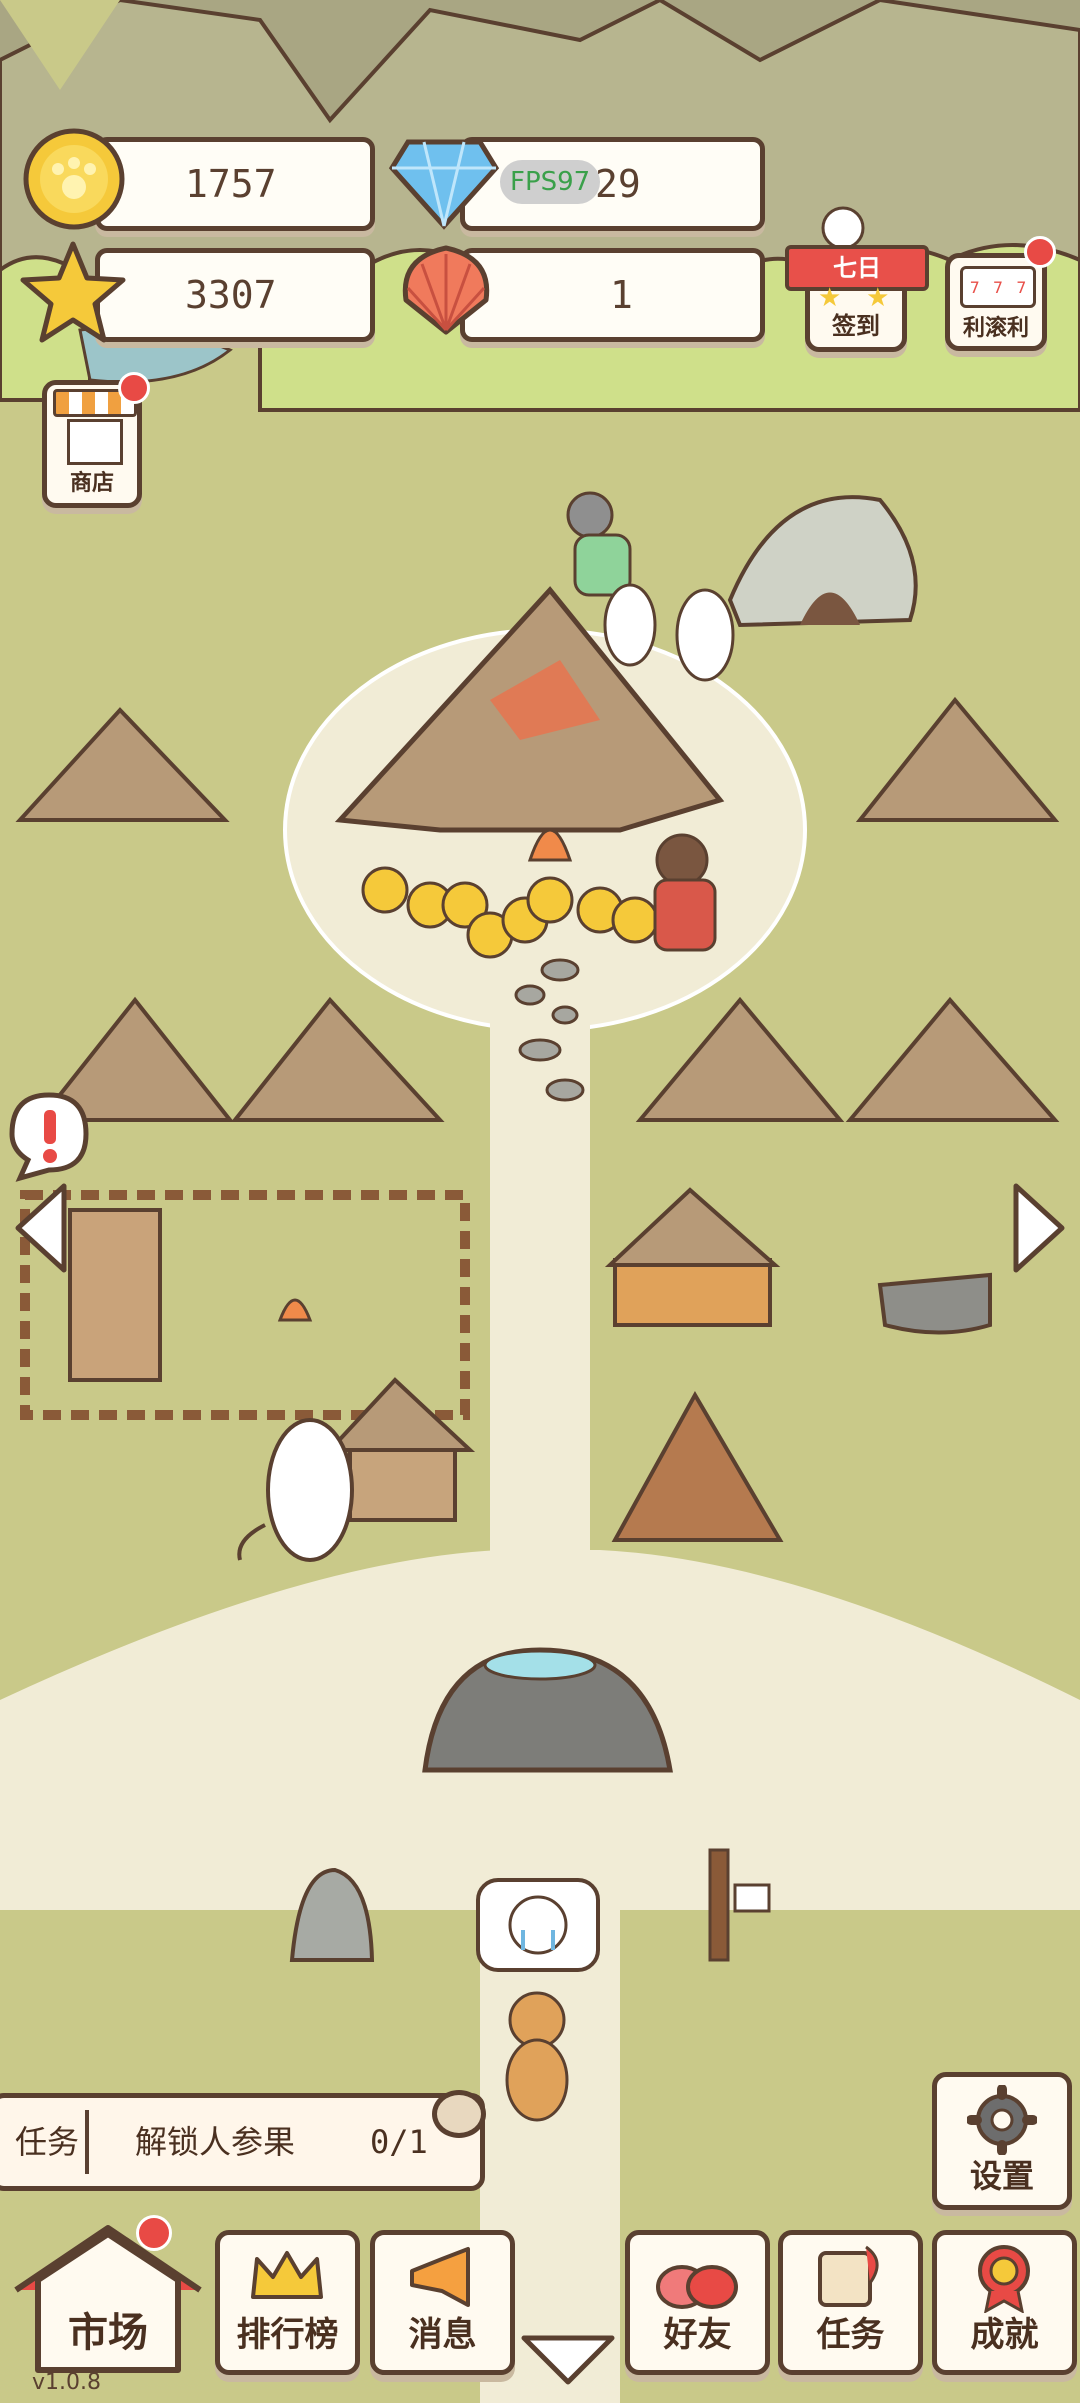 The image size is (1080, 2403). I want to click on ranking-label: 排行榜, so click(287, 2335).